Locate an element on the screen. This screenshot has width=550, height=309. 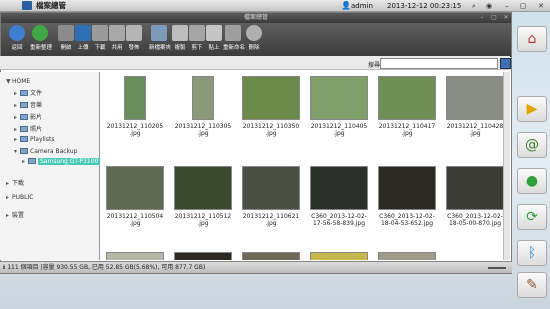
window-title: 檔案總管 is located at coordinates (255, 17).